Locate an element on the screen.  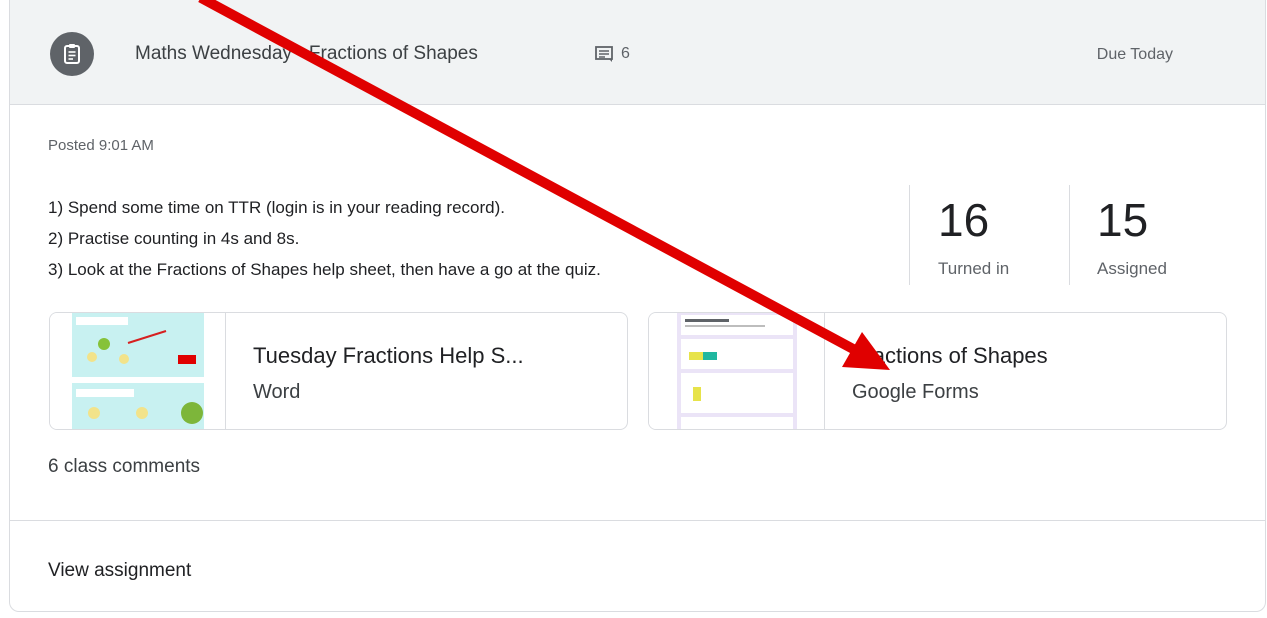
assignment-icon is located at coordinates (72, 54).